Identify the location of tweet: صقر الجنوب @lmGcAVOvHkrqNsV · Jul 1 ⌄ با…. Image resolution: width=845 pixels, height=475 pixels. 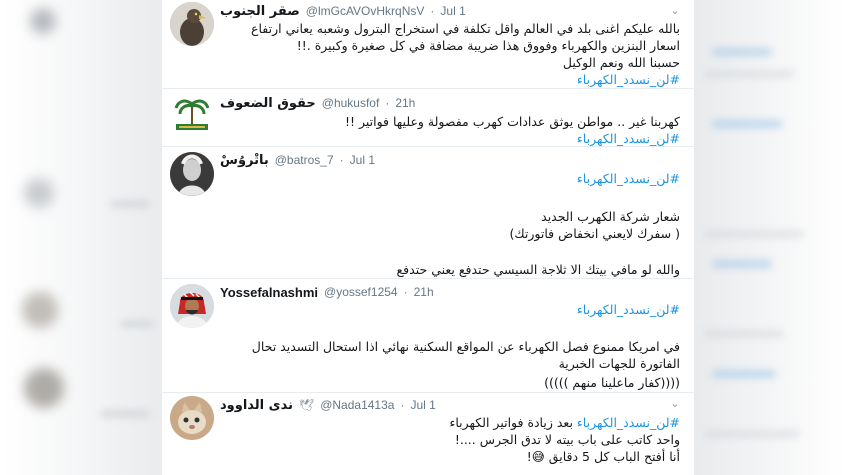
(428, 46).